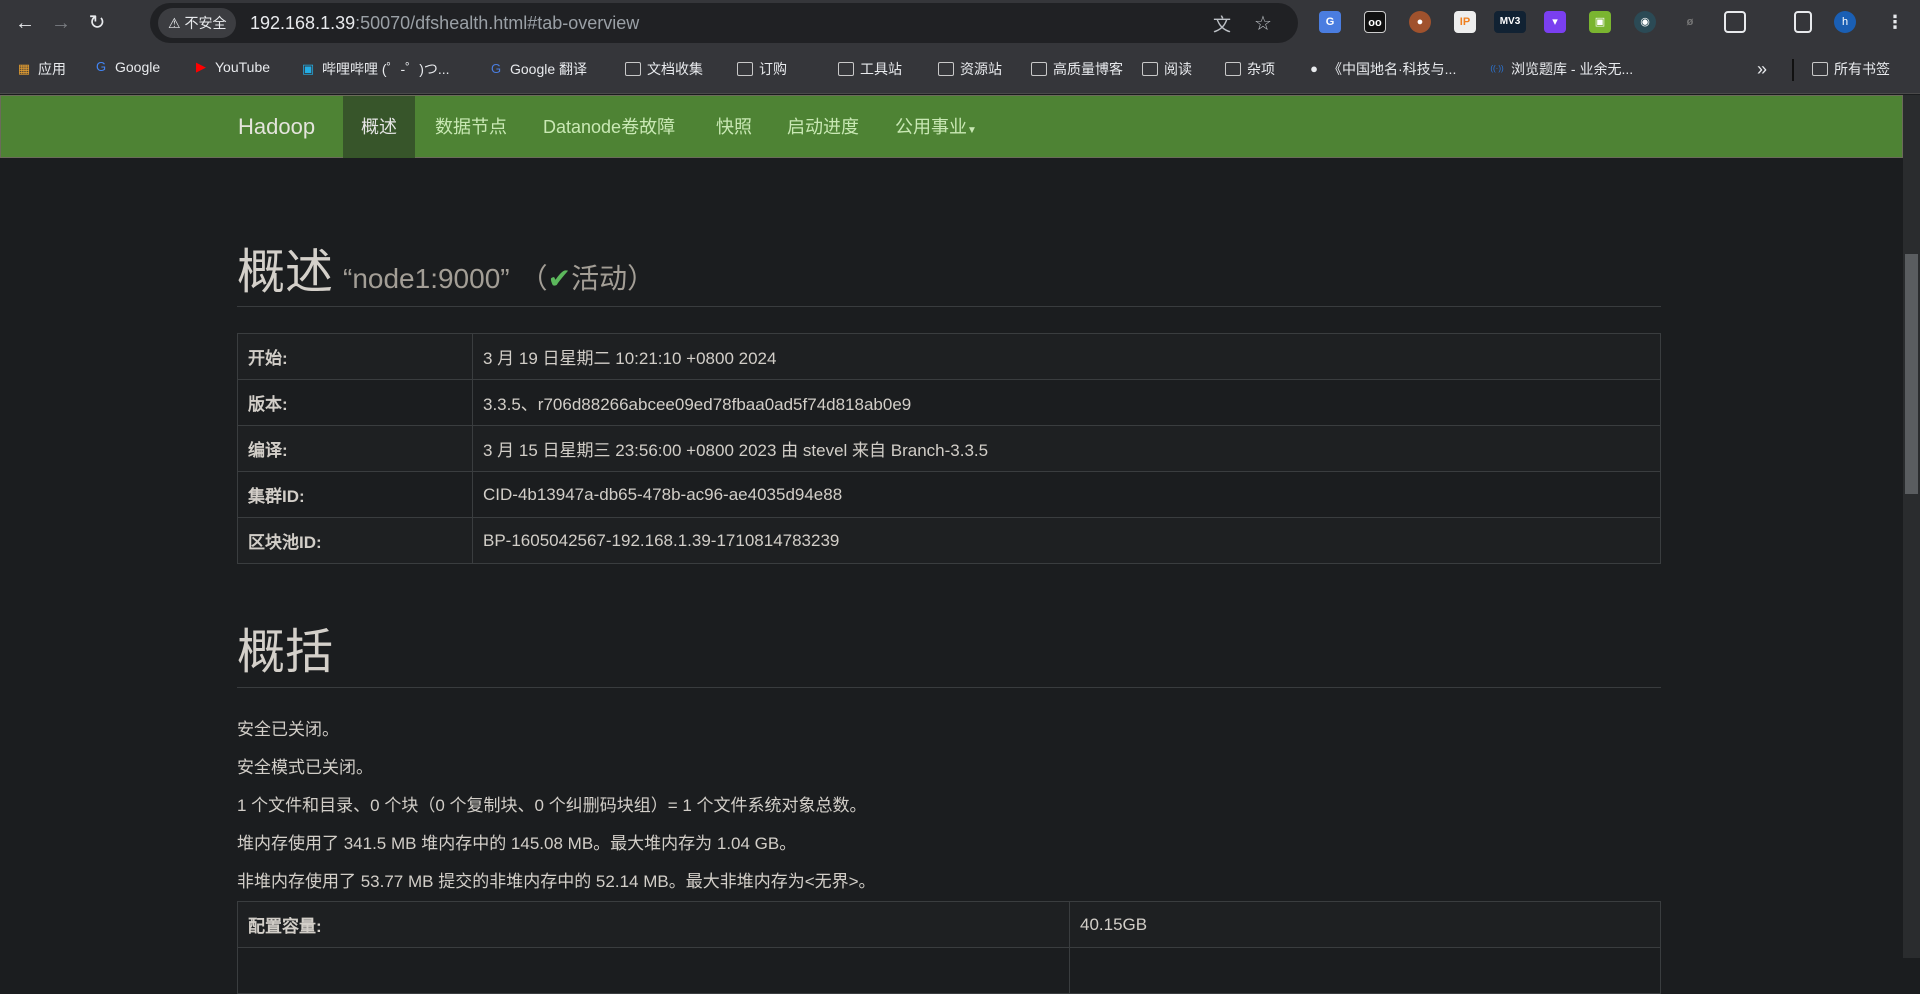 The image size is (1920, 994). Describe the element at coordinates (1420, 22) in the screenshot. I see `cookie-extension-icon: ●` at that location.